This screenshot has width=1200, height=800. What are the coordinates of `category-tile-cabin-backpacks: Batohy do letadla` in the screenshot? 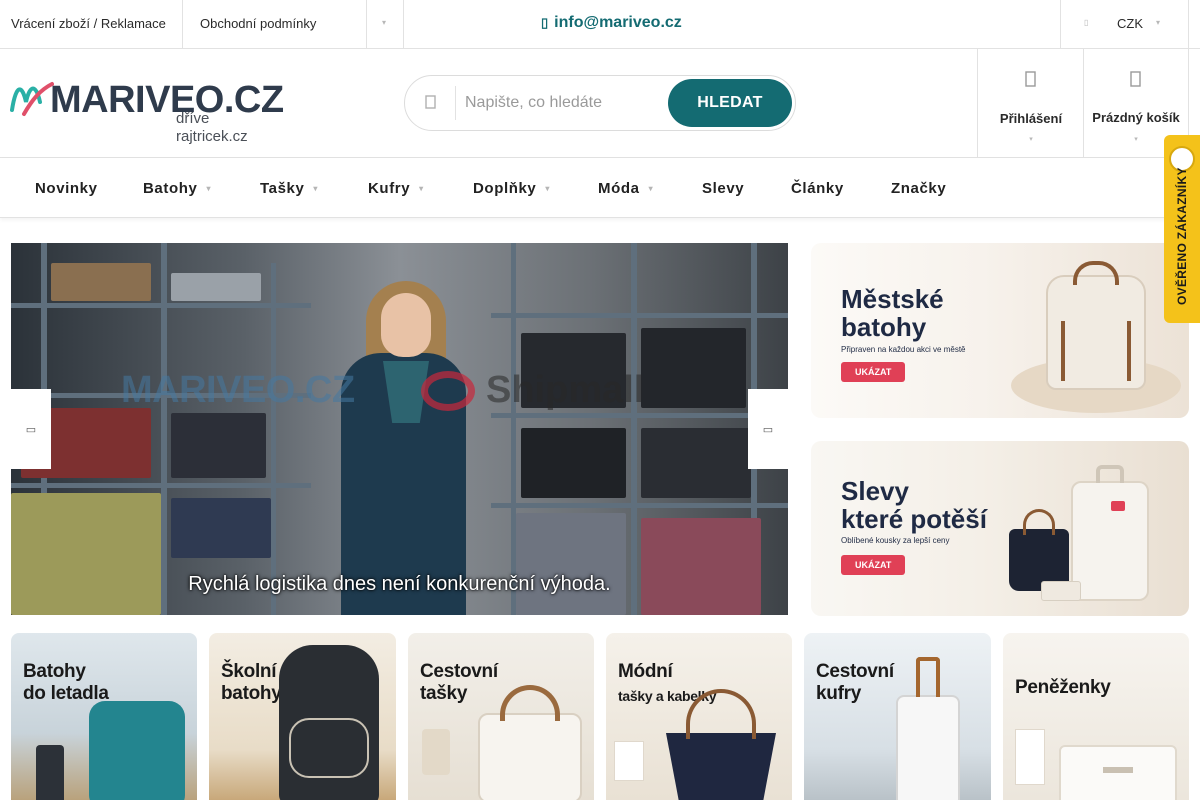 It's located at (104, 716).